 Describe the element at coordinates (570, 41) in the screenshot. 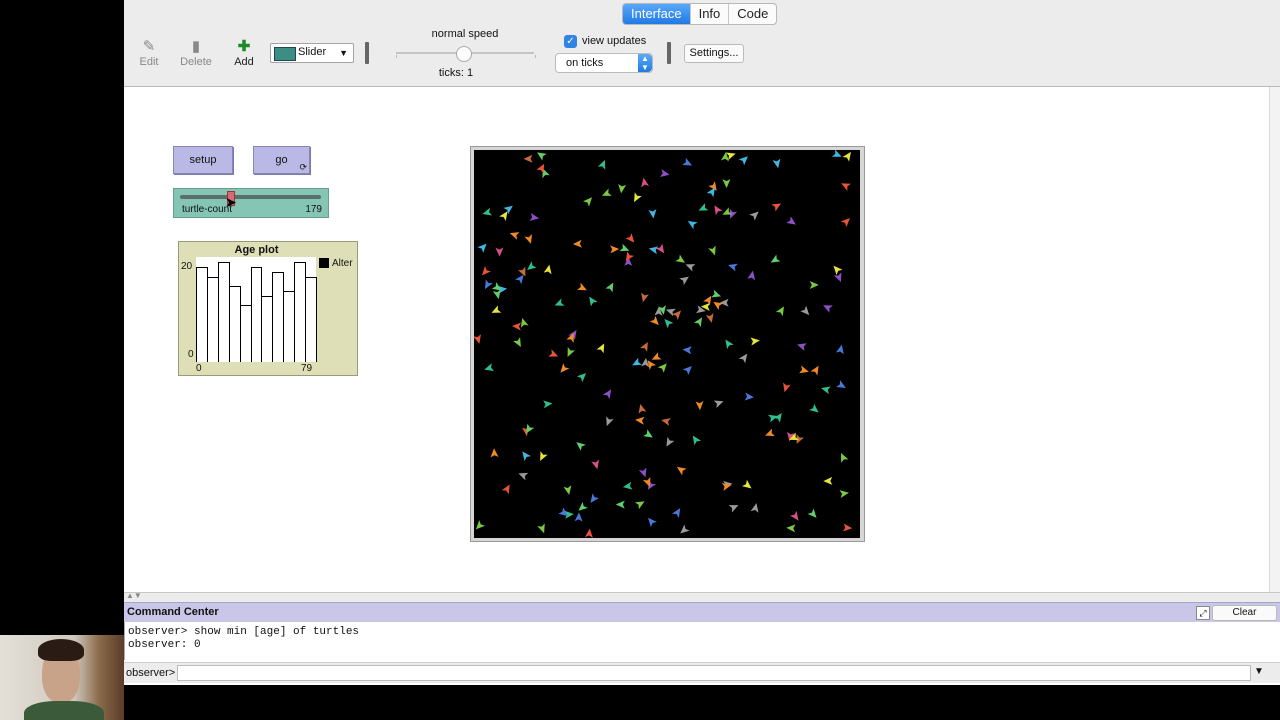

I see `view-updates-checkbox: ✓` at that location.